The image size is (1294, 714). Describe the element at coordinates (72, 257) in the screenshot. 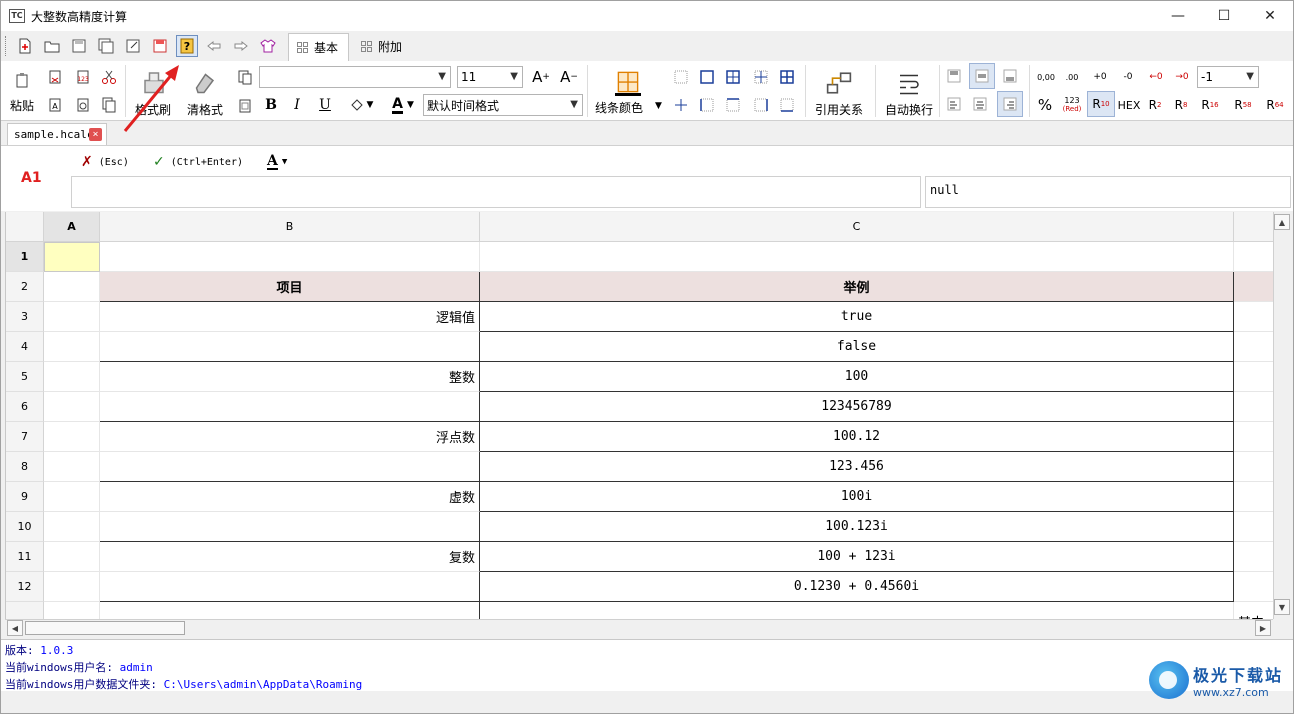

I see `cell-a1` at that location.